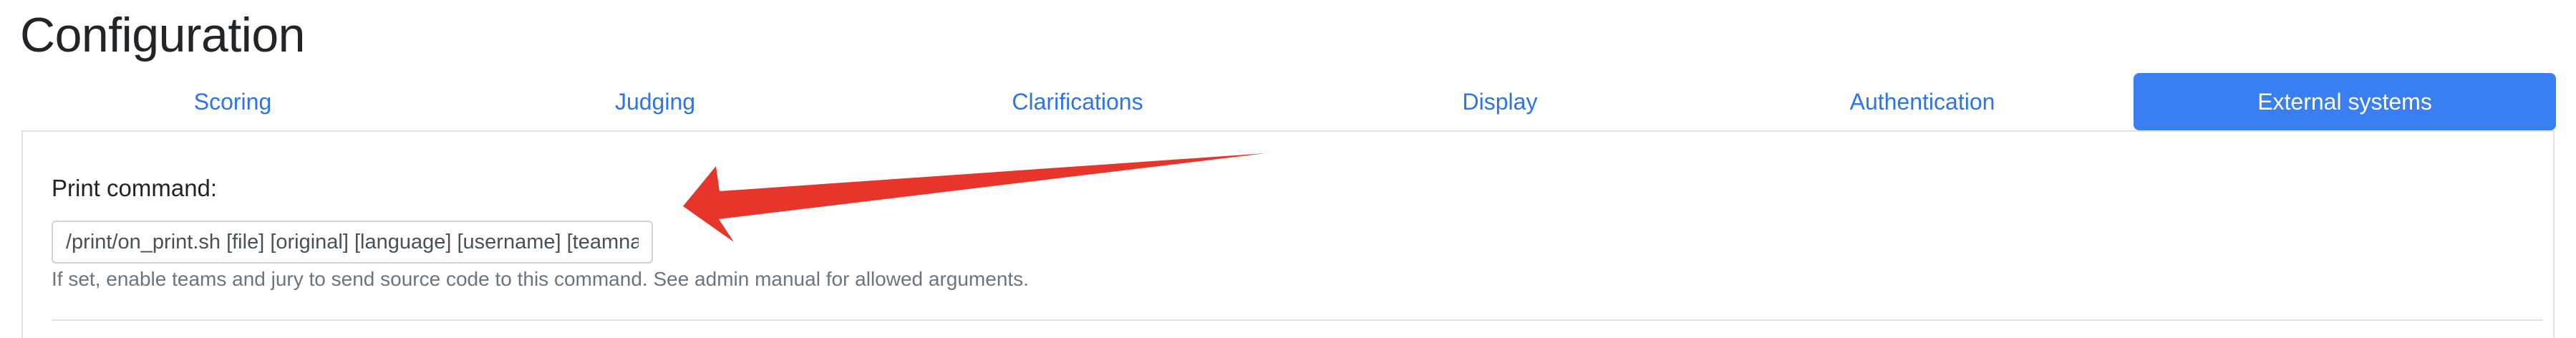  What do you see at coordinates (655, 101) in the screenshot?
I see `tab-judging: Judging` at bounding box center [655, 101].